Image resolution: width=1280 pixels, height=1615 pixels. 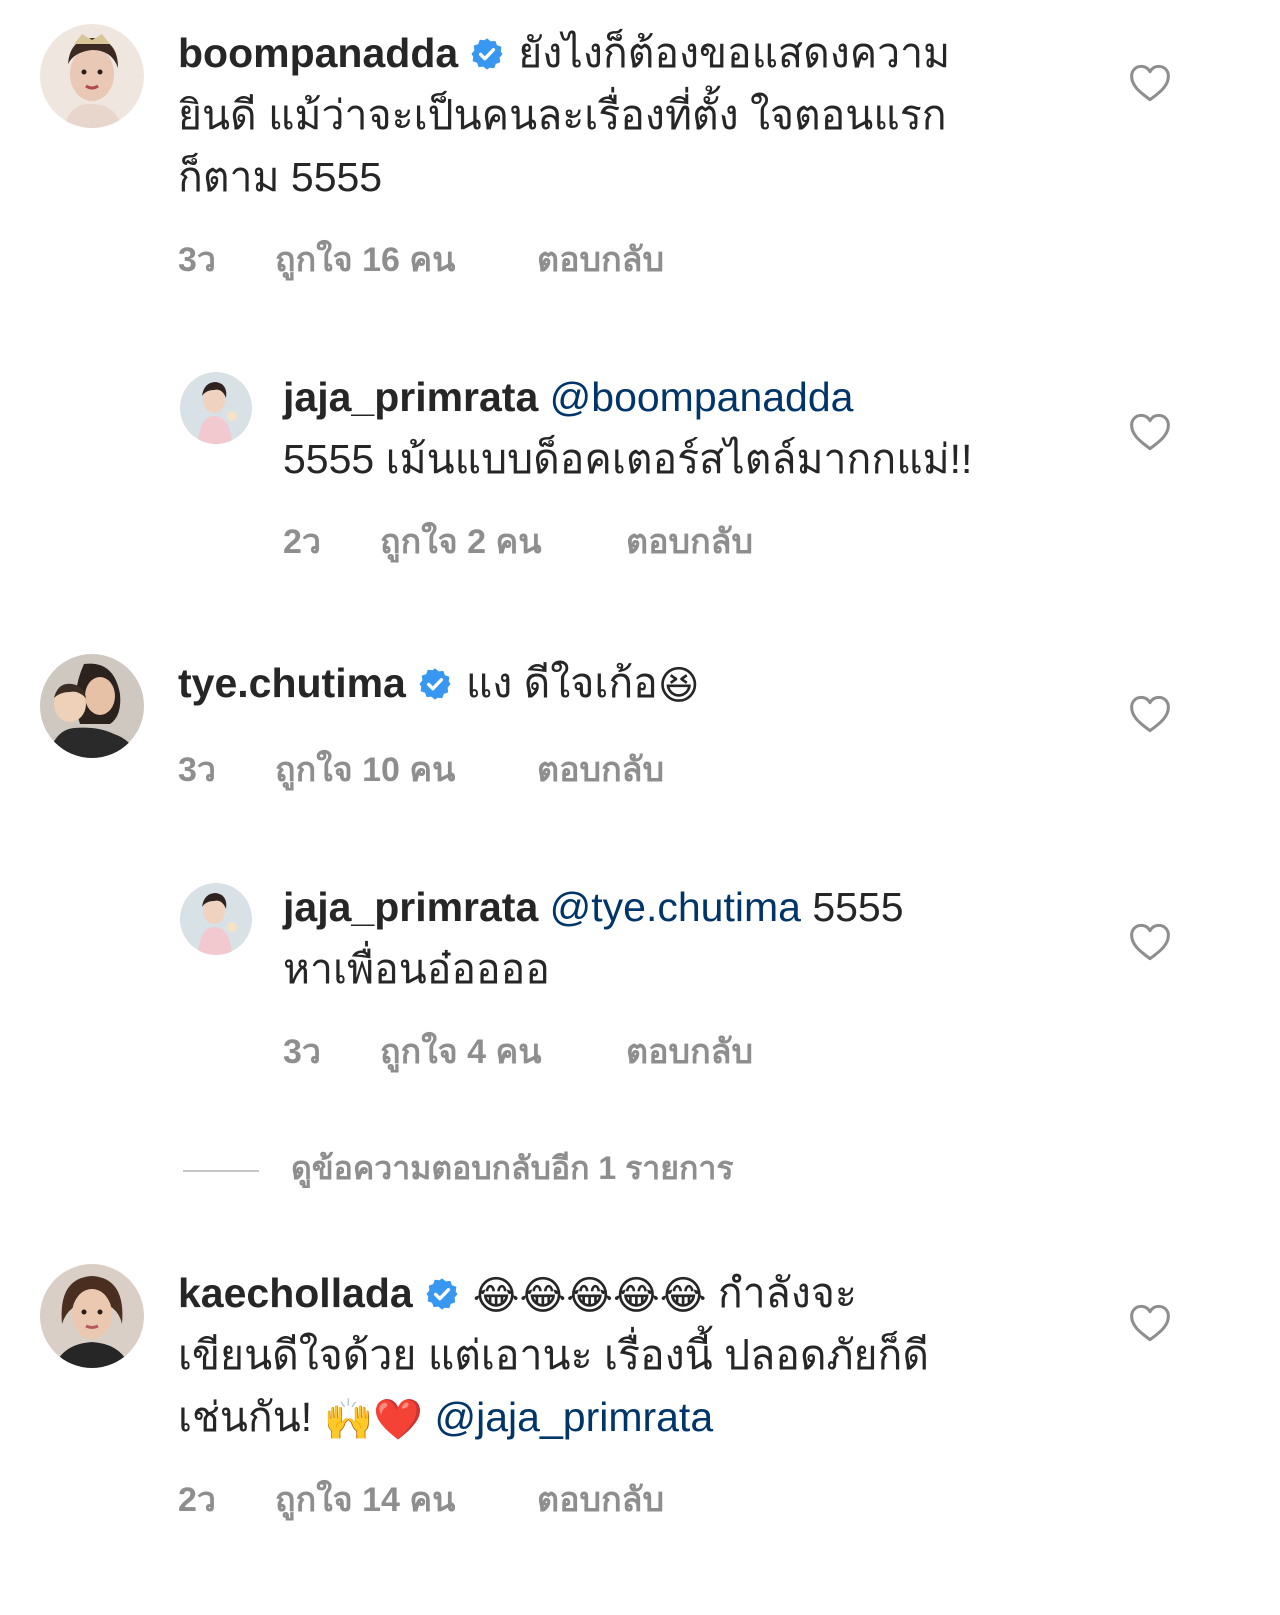 What do you see at coordinates (295, 1293) in the screenshot?
I see `username: kaechollada` at bounding box center [295, 1293].